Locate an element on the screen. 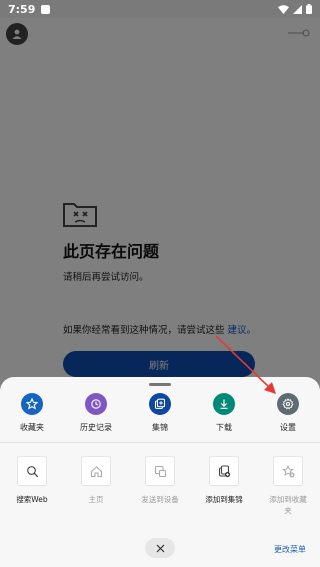 Image resolution: width=320 pixels, height=567 pixels. search-icon is located at coordinates (32, 471).